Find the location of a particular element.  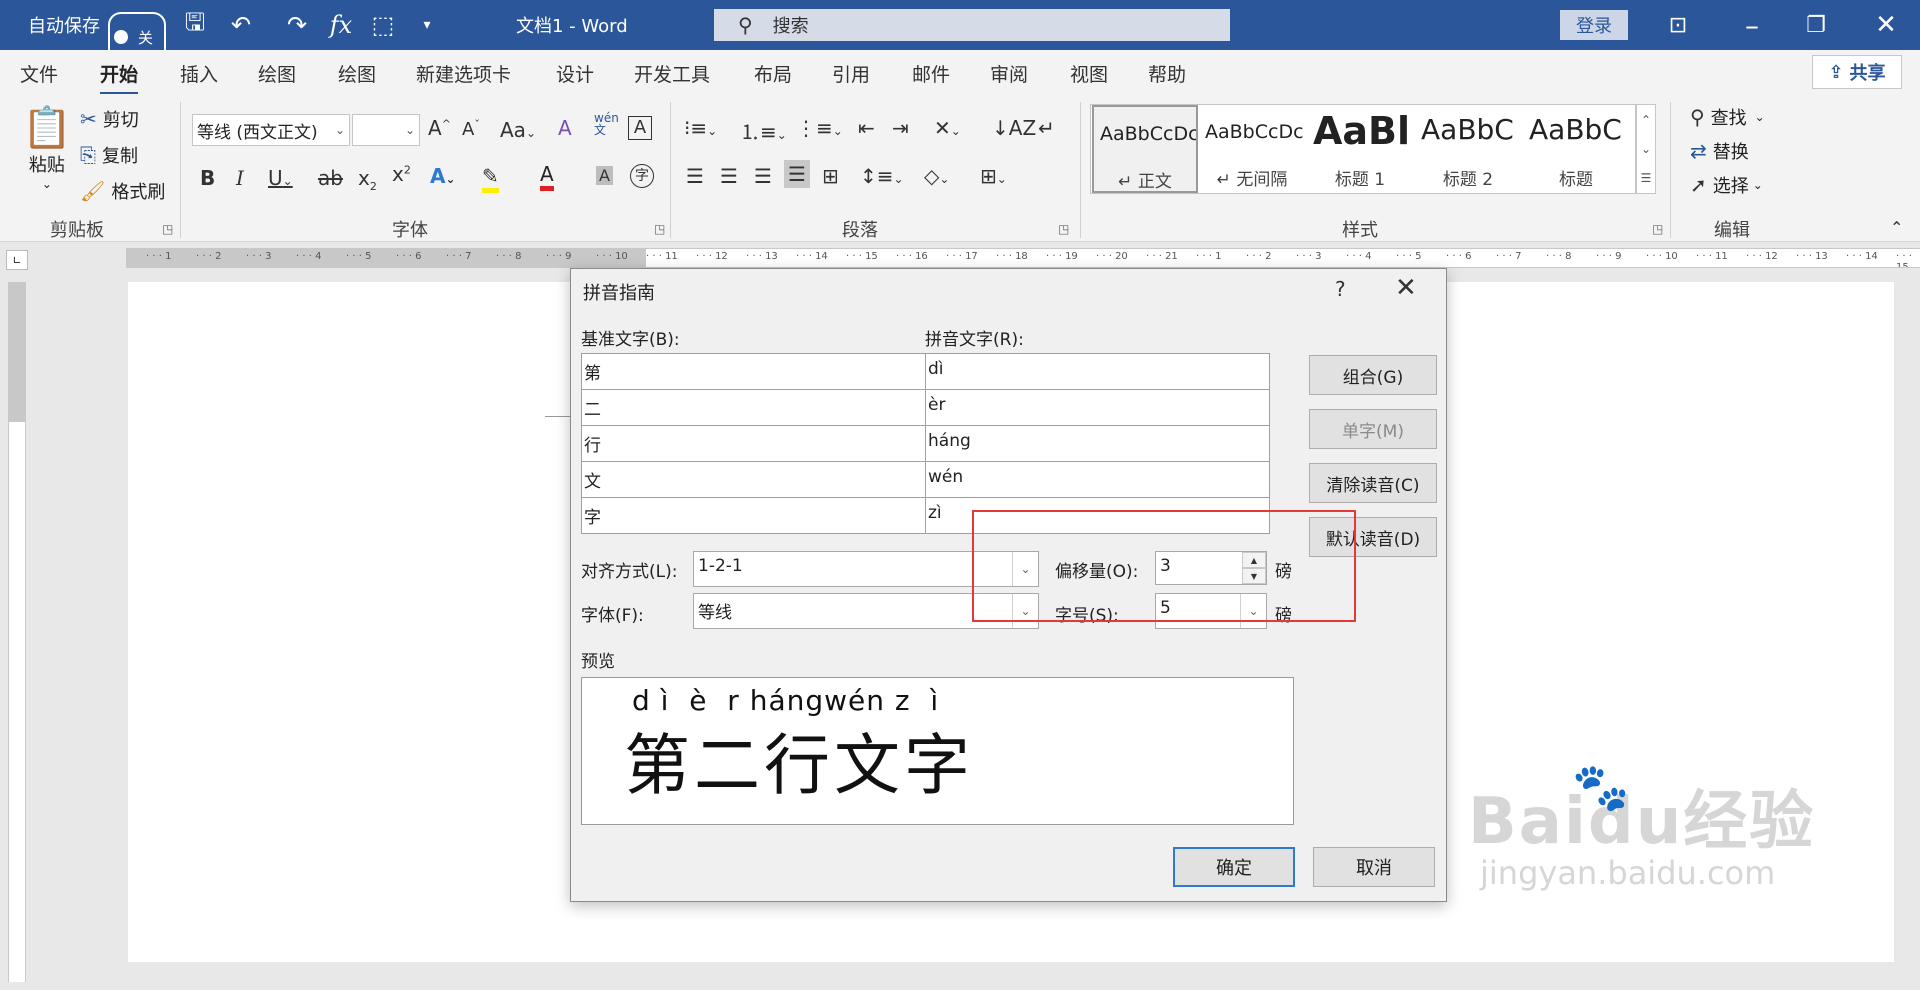

underline-icon: U⌄ is located at coordinates (280, 178).